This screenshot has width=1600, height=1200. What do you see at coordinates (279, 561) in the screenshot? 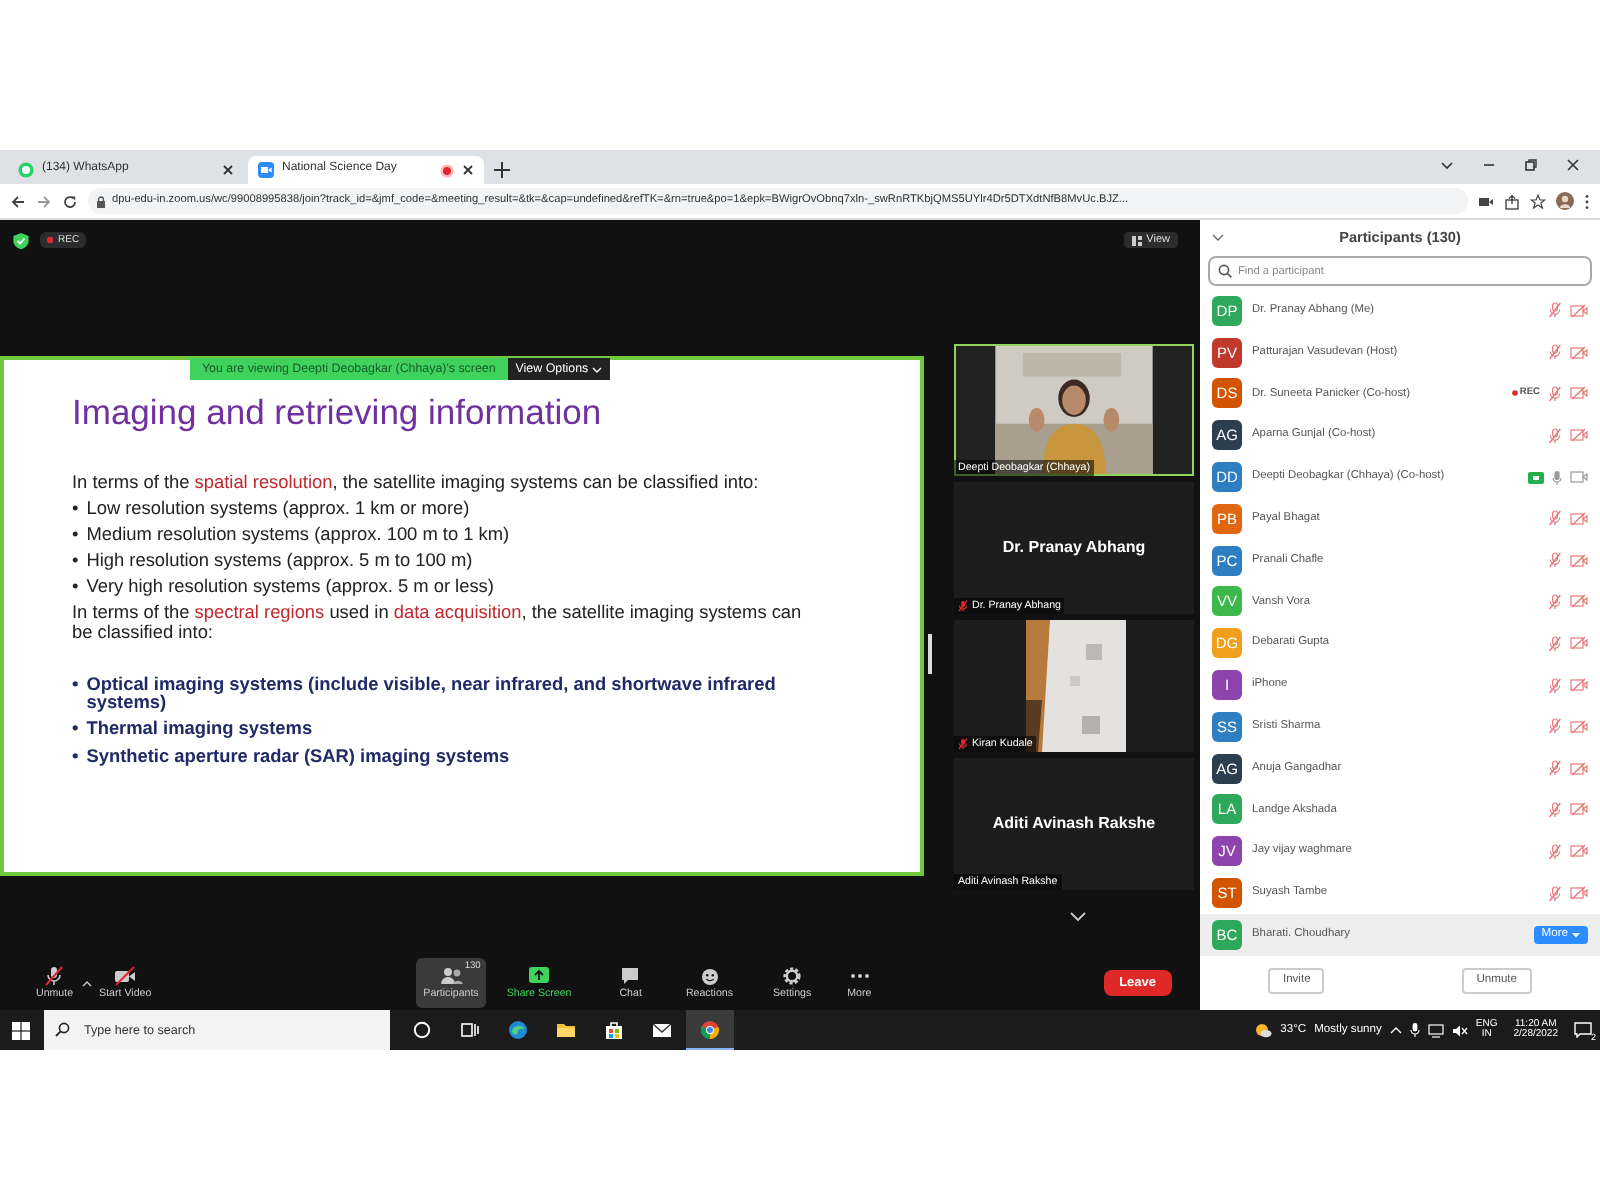
I see `slide-bullet-text: High resolution systems (approx. 5 m to 100 m)` at bounding box center [279, 561].